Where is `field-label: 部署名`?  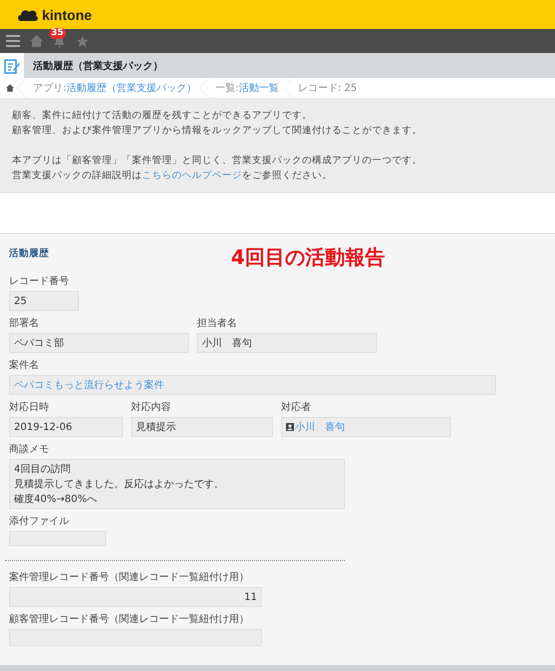
field-label: 部署名 is located at coordinates (24, 323).